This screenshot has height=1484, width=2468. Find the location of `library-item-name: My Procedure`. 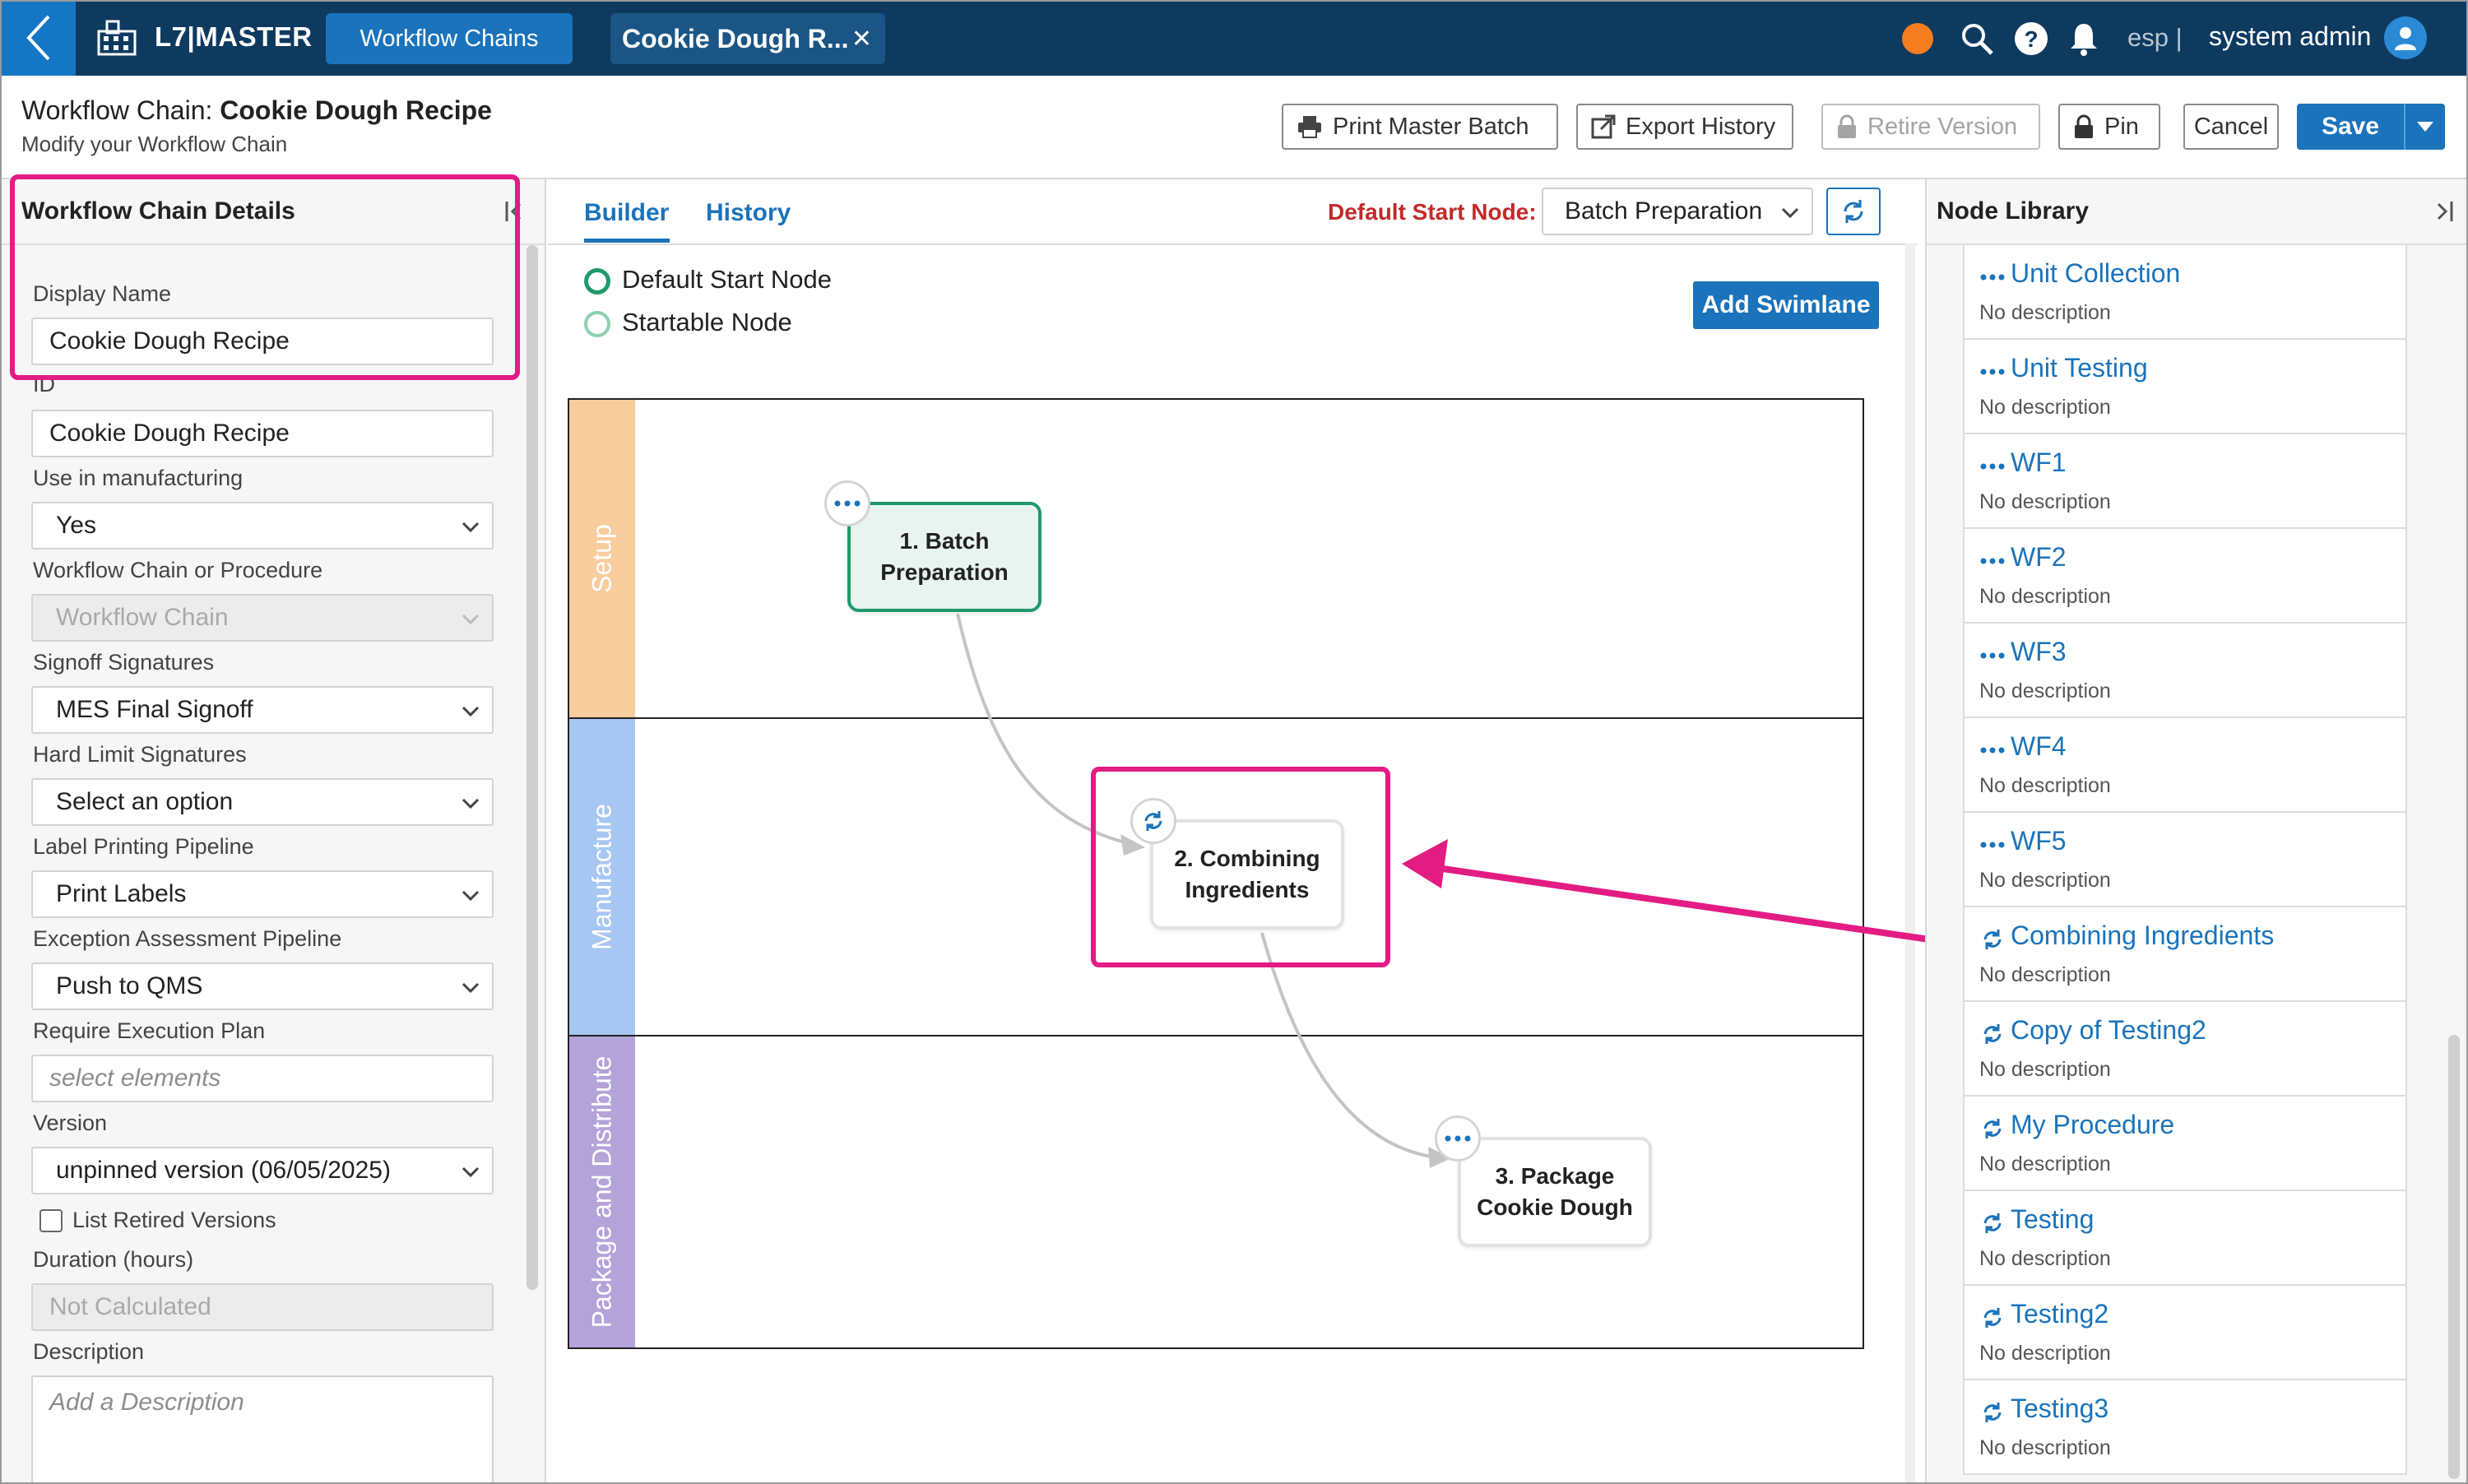

library-item-name: My Procedure is located at coordinates (2093, 1124).